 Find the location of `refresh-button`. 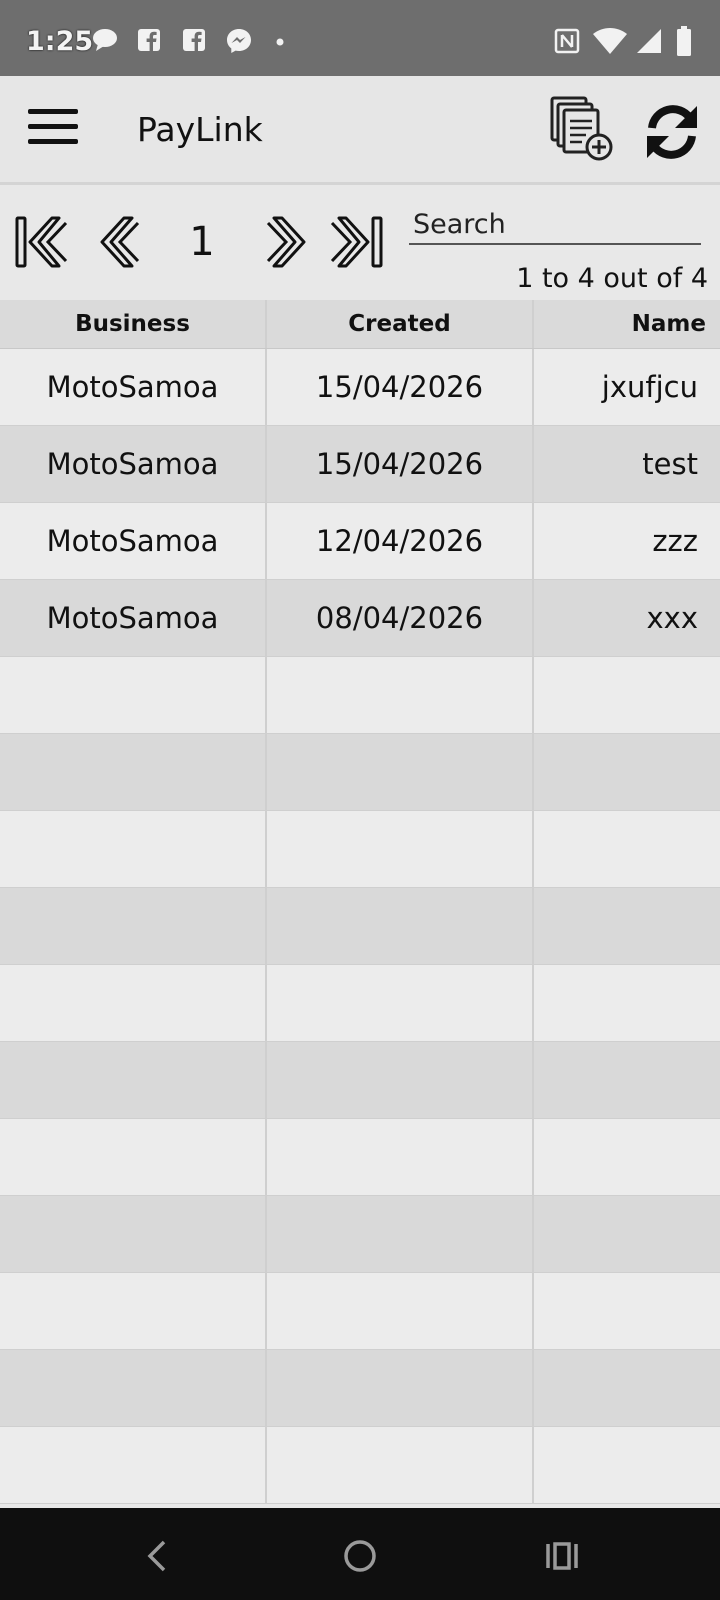

refresh-button is located at coordinates (672, 132).